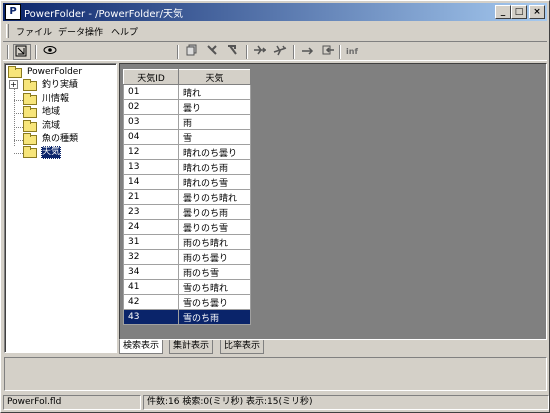  Describe the element at coordinates (51, 152) in the screenshot. I see `tree-item-label: 天気` at that location.